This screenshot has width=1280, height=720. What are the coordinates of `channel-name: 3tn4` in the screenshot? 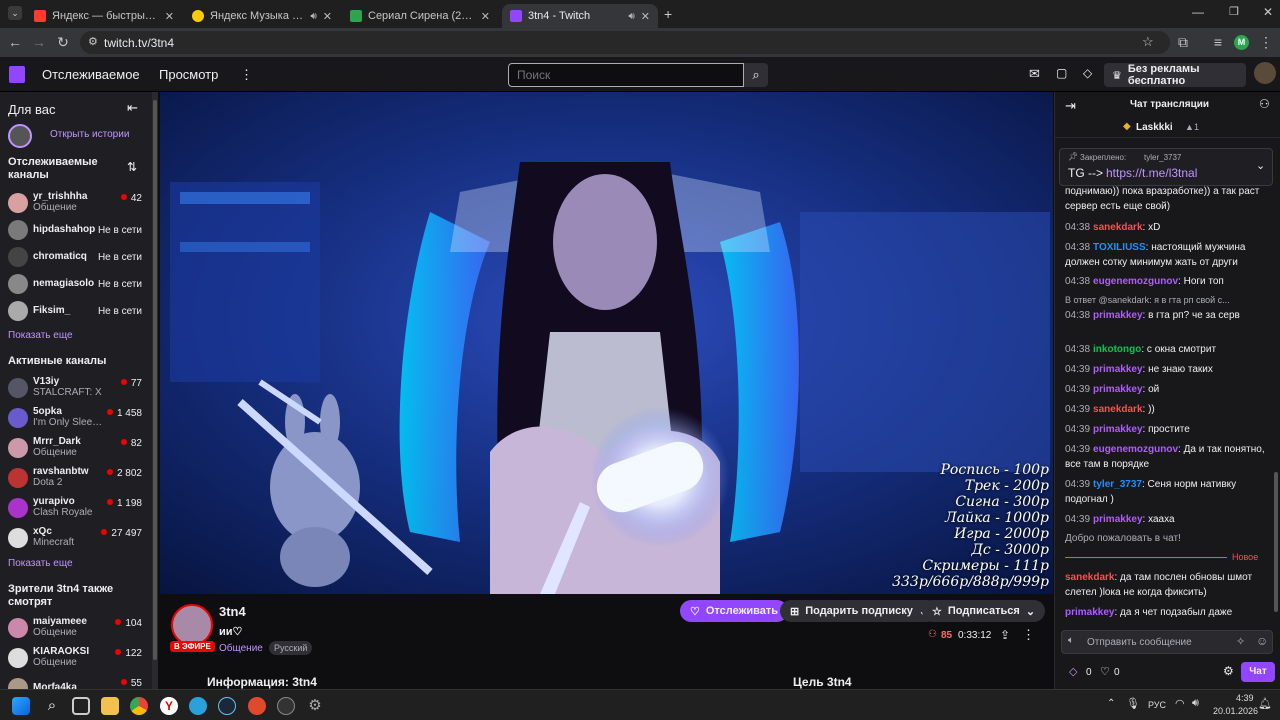 It's located at (232, 611).